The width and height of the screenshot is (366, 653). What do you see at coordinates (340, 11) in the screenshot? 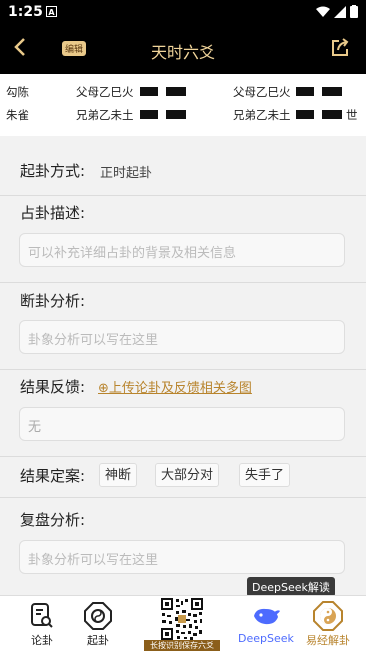
I see `signal-icon` at bounding box center [340, 11].